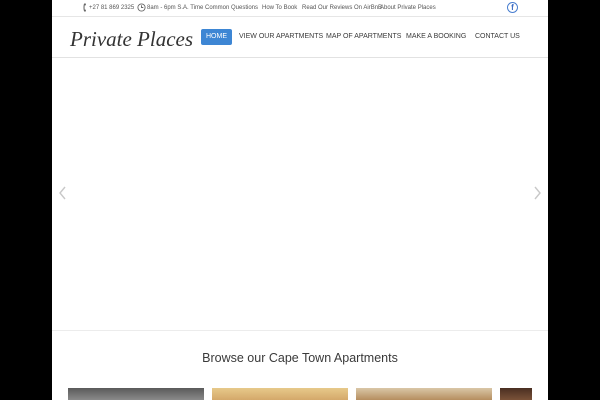 This screenshot has height=400, width=600. Describe the element at coordinates (281, 37) in the screenshot. I see `nav-view-apartments: VIEW OUR APARTMENTS` at that location.